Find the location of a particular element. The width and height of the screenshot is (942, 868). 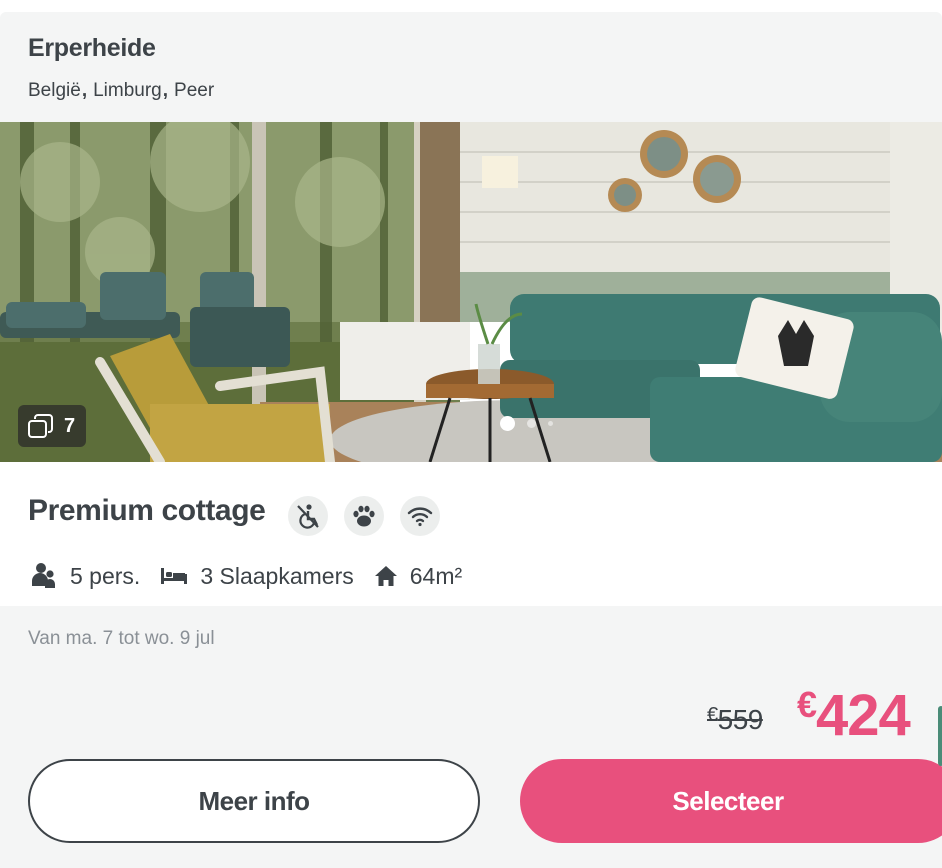

spec-persons-text: 5 pers. is located at coordinates (105, 575).